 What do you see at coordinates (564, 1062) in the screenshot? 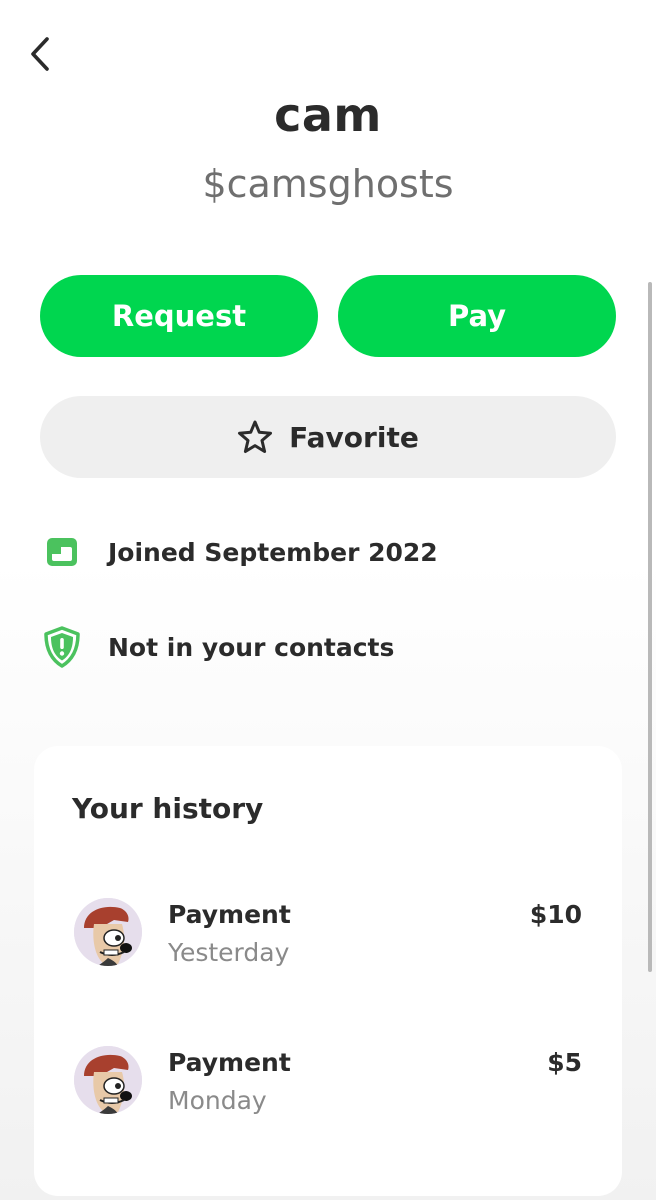
I see `history-item-amount: $5` at bounding box center [564, 1062].